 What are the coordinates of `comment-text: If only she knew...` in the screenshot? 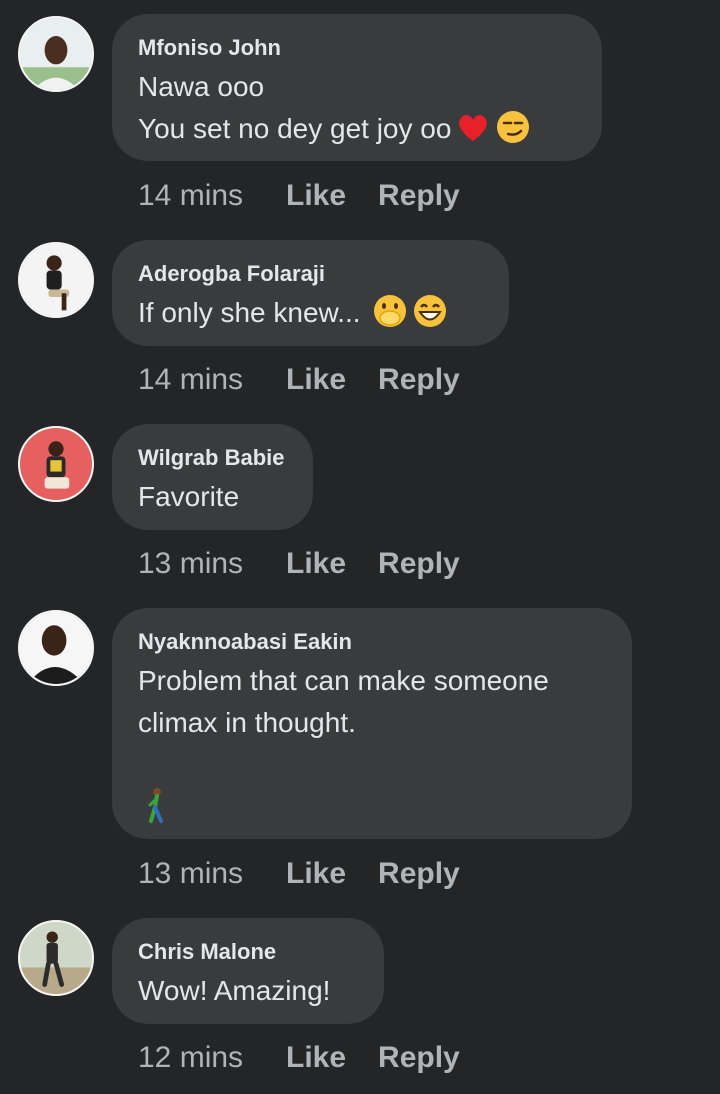 It's located at (249, 312).